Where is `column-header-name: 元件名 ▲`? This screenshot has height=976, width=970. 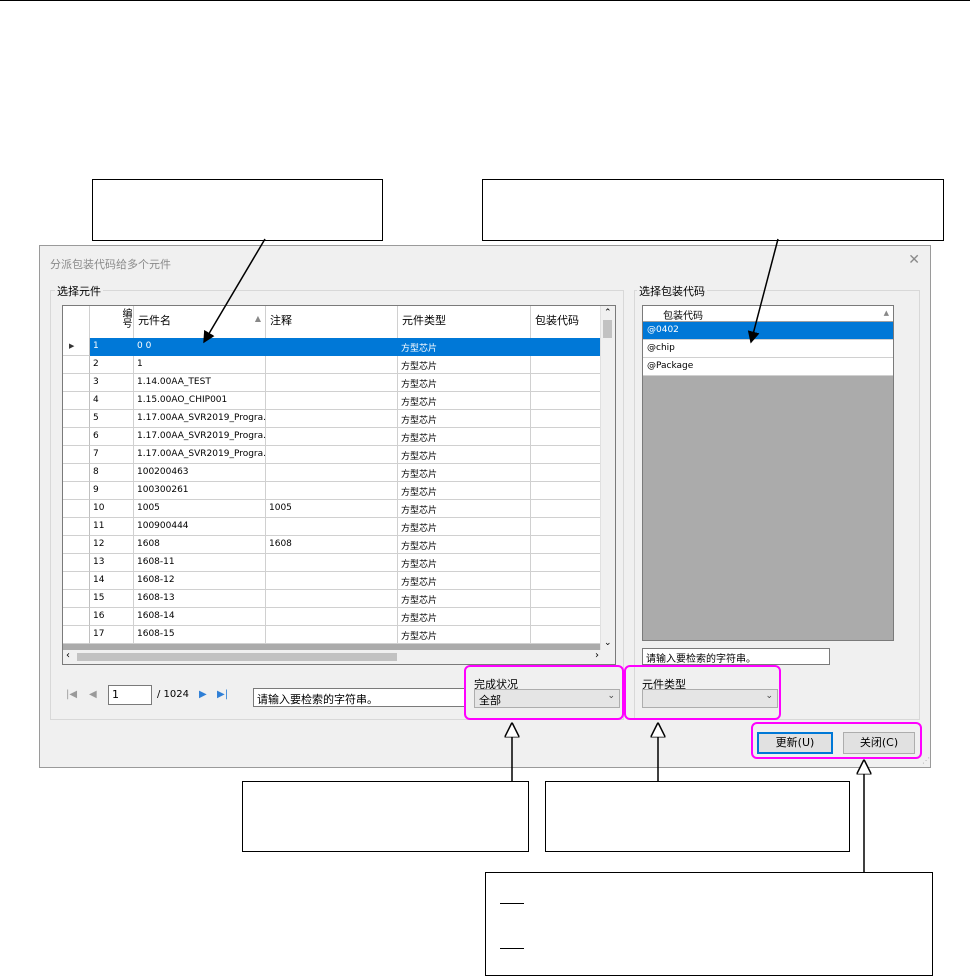
column-header-name: 元件名 ▲ is located at coordinates (200, 322).